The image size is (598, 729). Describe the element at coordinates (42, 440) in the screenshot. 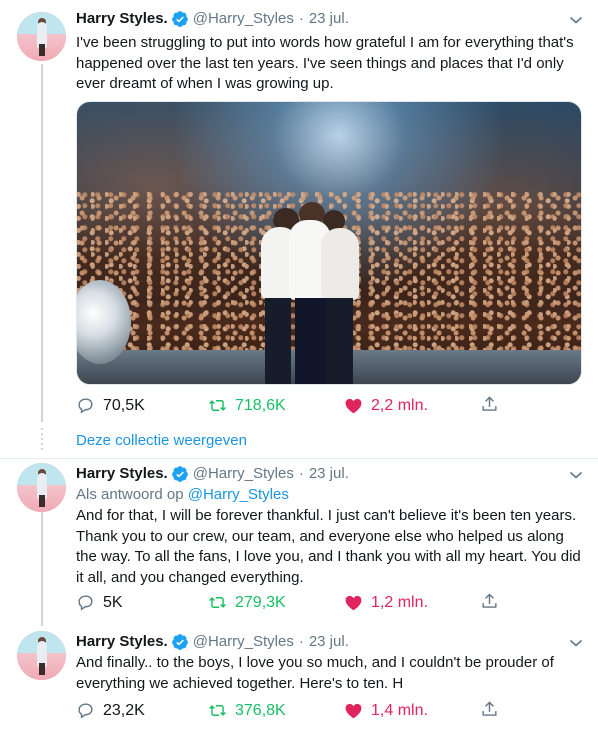

I see `thread-line-dotted` at that location.